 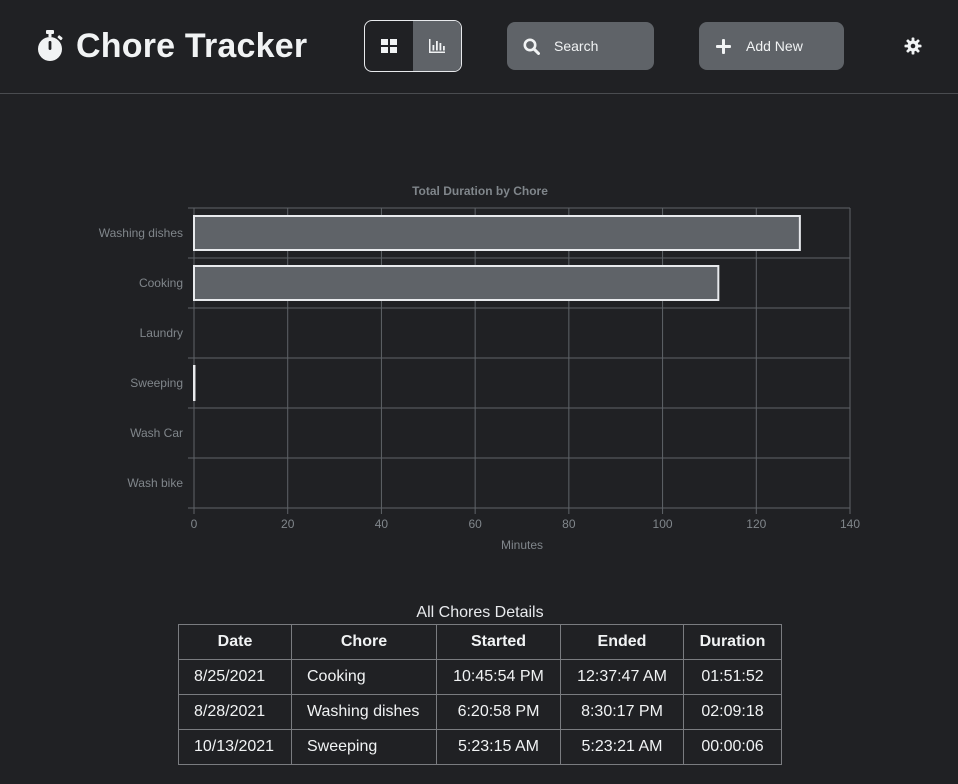 What do you see at coordinates (522, 545) in the screenshot?
I see `x-axis-label: Minutes` at bounding box center [522, 545].